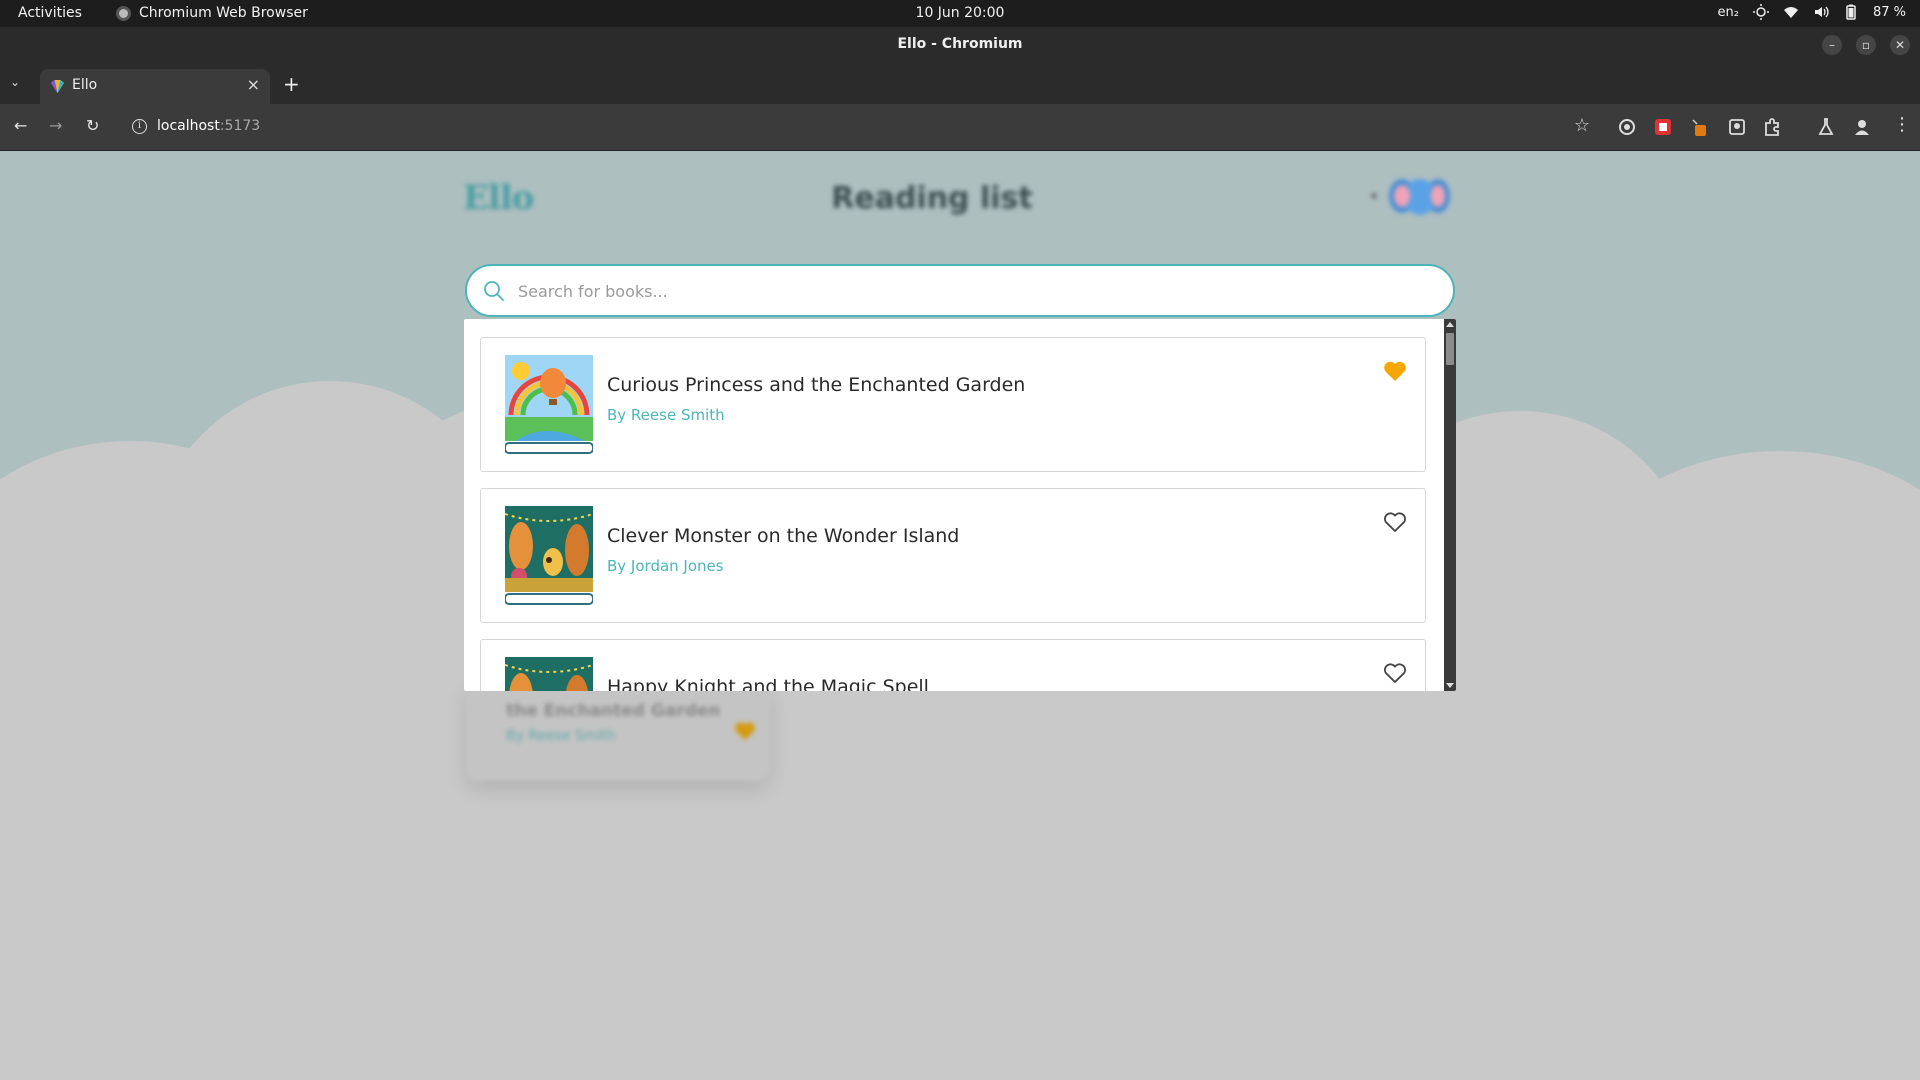  Describe the element at coordinates (1450, 685) in the screenshot. I see `scroll-down-arrow-icon` at that location.